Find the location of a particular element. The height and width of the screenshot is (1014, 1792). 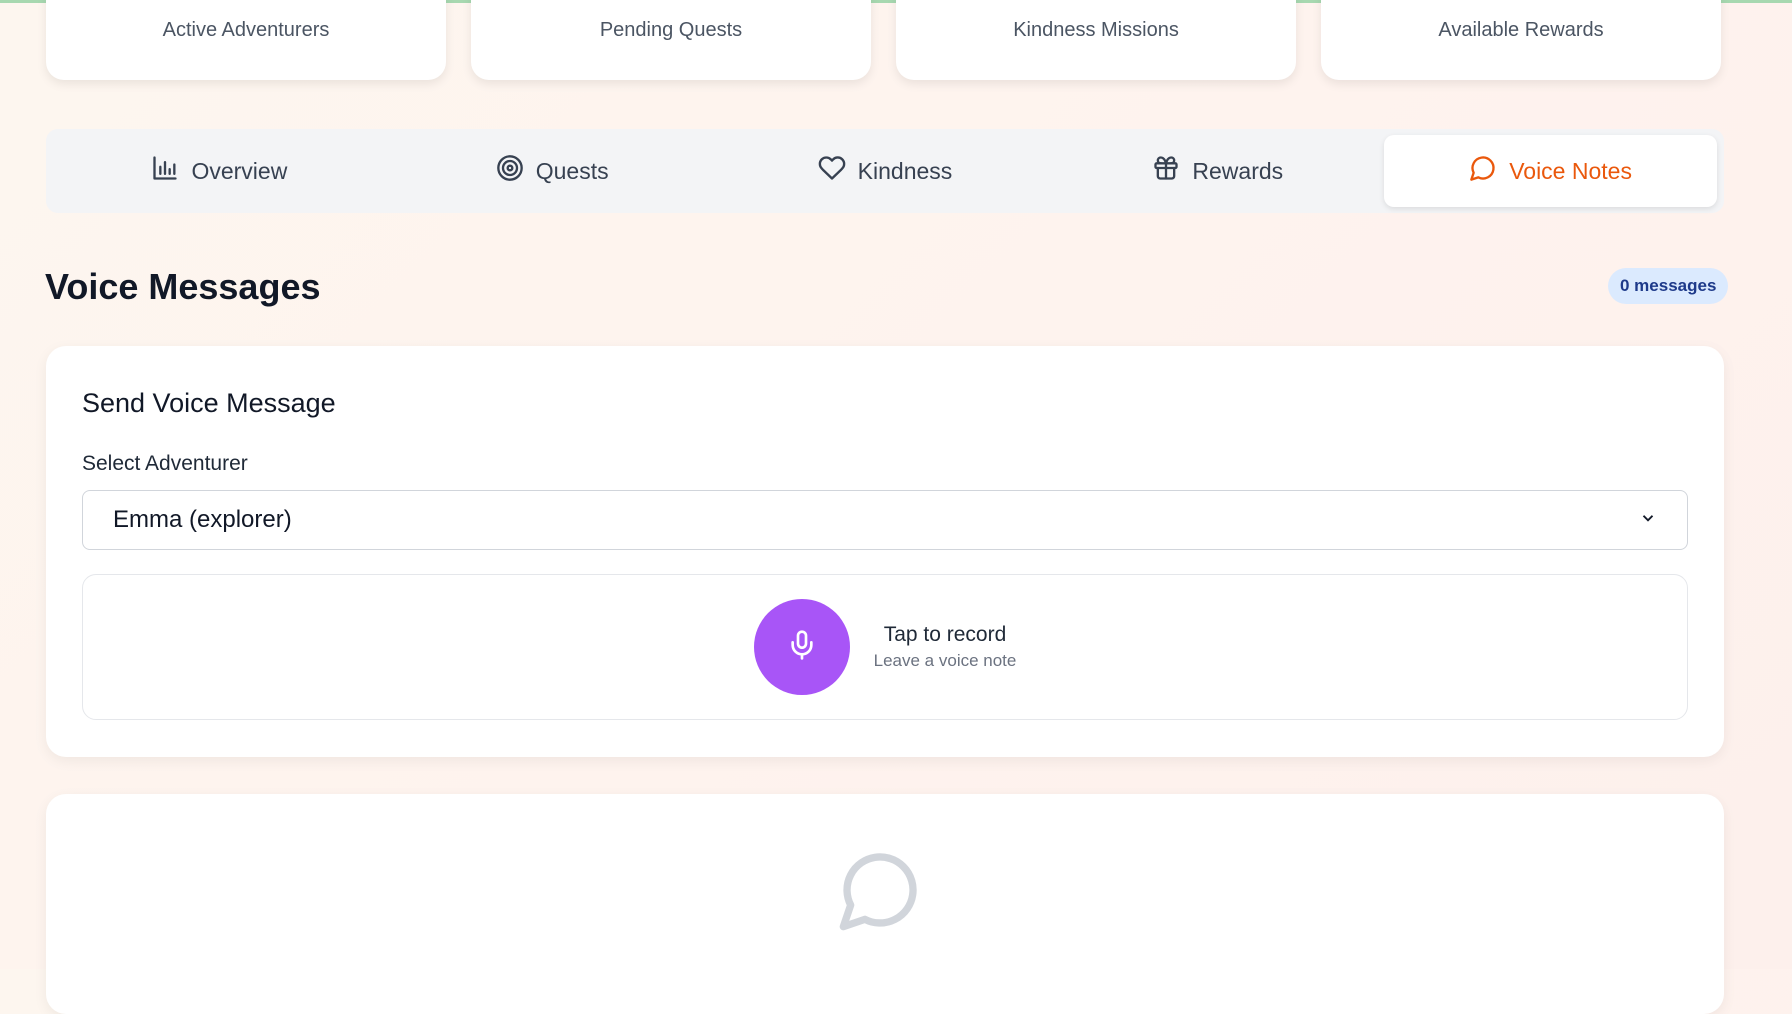

record-panel: Tap to record Leave a voice note is located at coordinates (885, 647).